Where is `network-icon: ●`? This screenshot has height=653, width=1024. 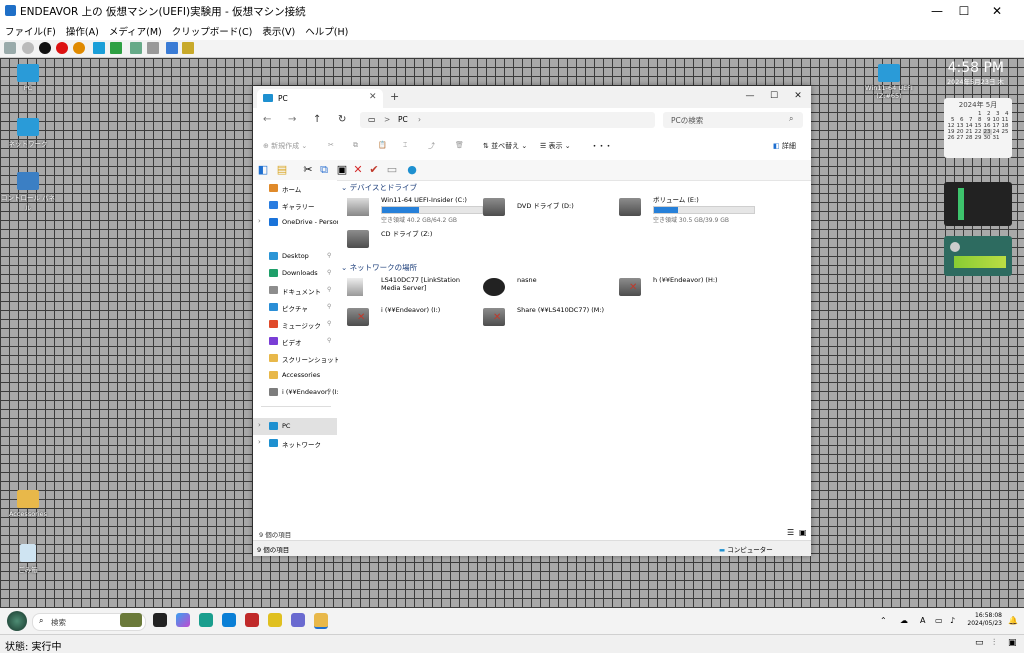 network-icon: ● is located at coordinates (412, 170).